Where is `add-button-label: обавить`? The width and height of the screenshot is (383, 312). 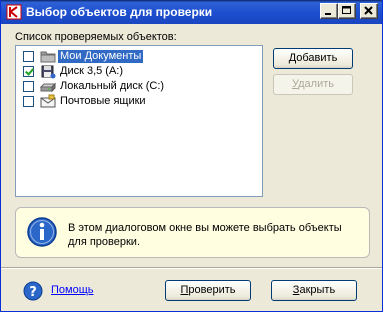 add-button-label: обавить is located at coordinates (317, 58).